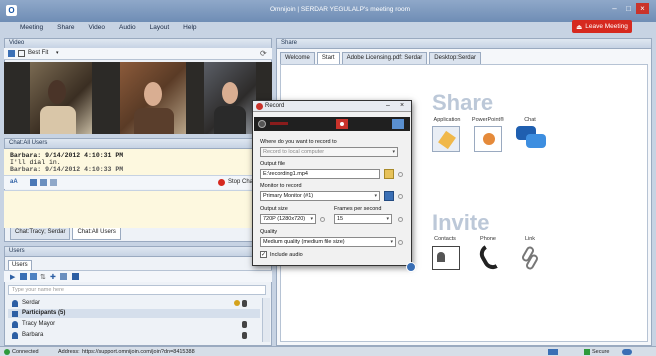 Image resolution: width=656 pixels, height=356 pixels. Describe the element at coordinates (320, 196) in the screenshot. I see `monitor-select: Primary Monitor (#1) ▾` at that location.